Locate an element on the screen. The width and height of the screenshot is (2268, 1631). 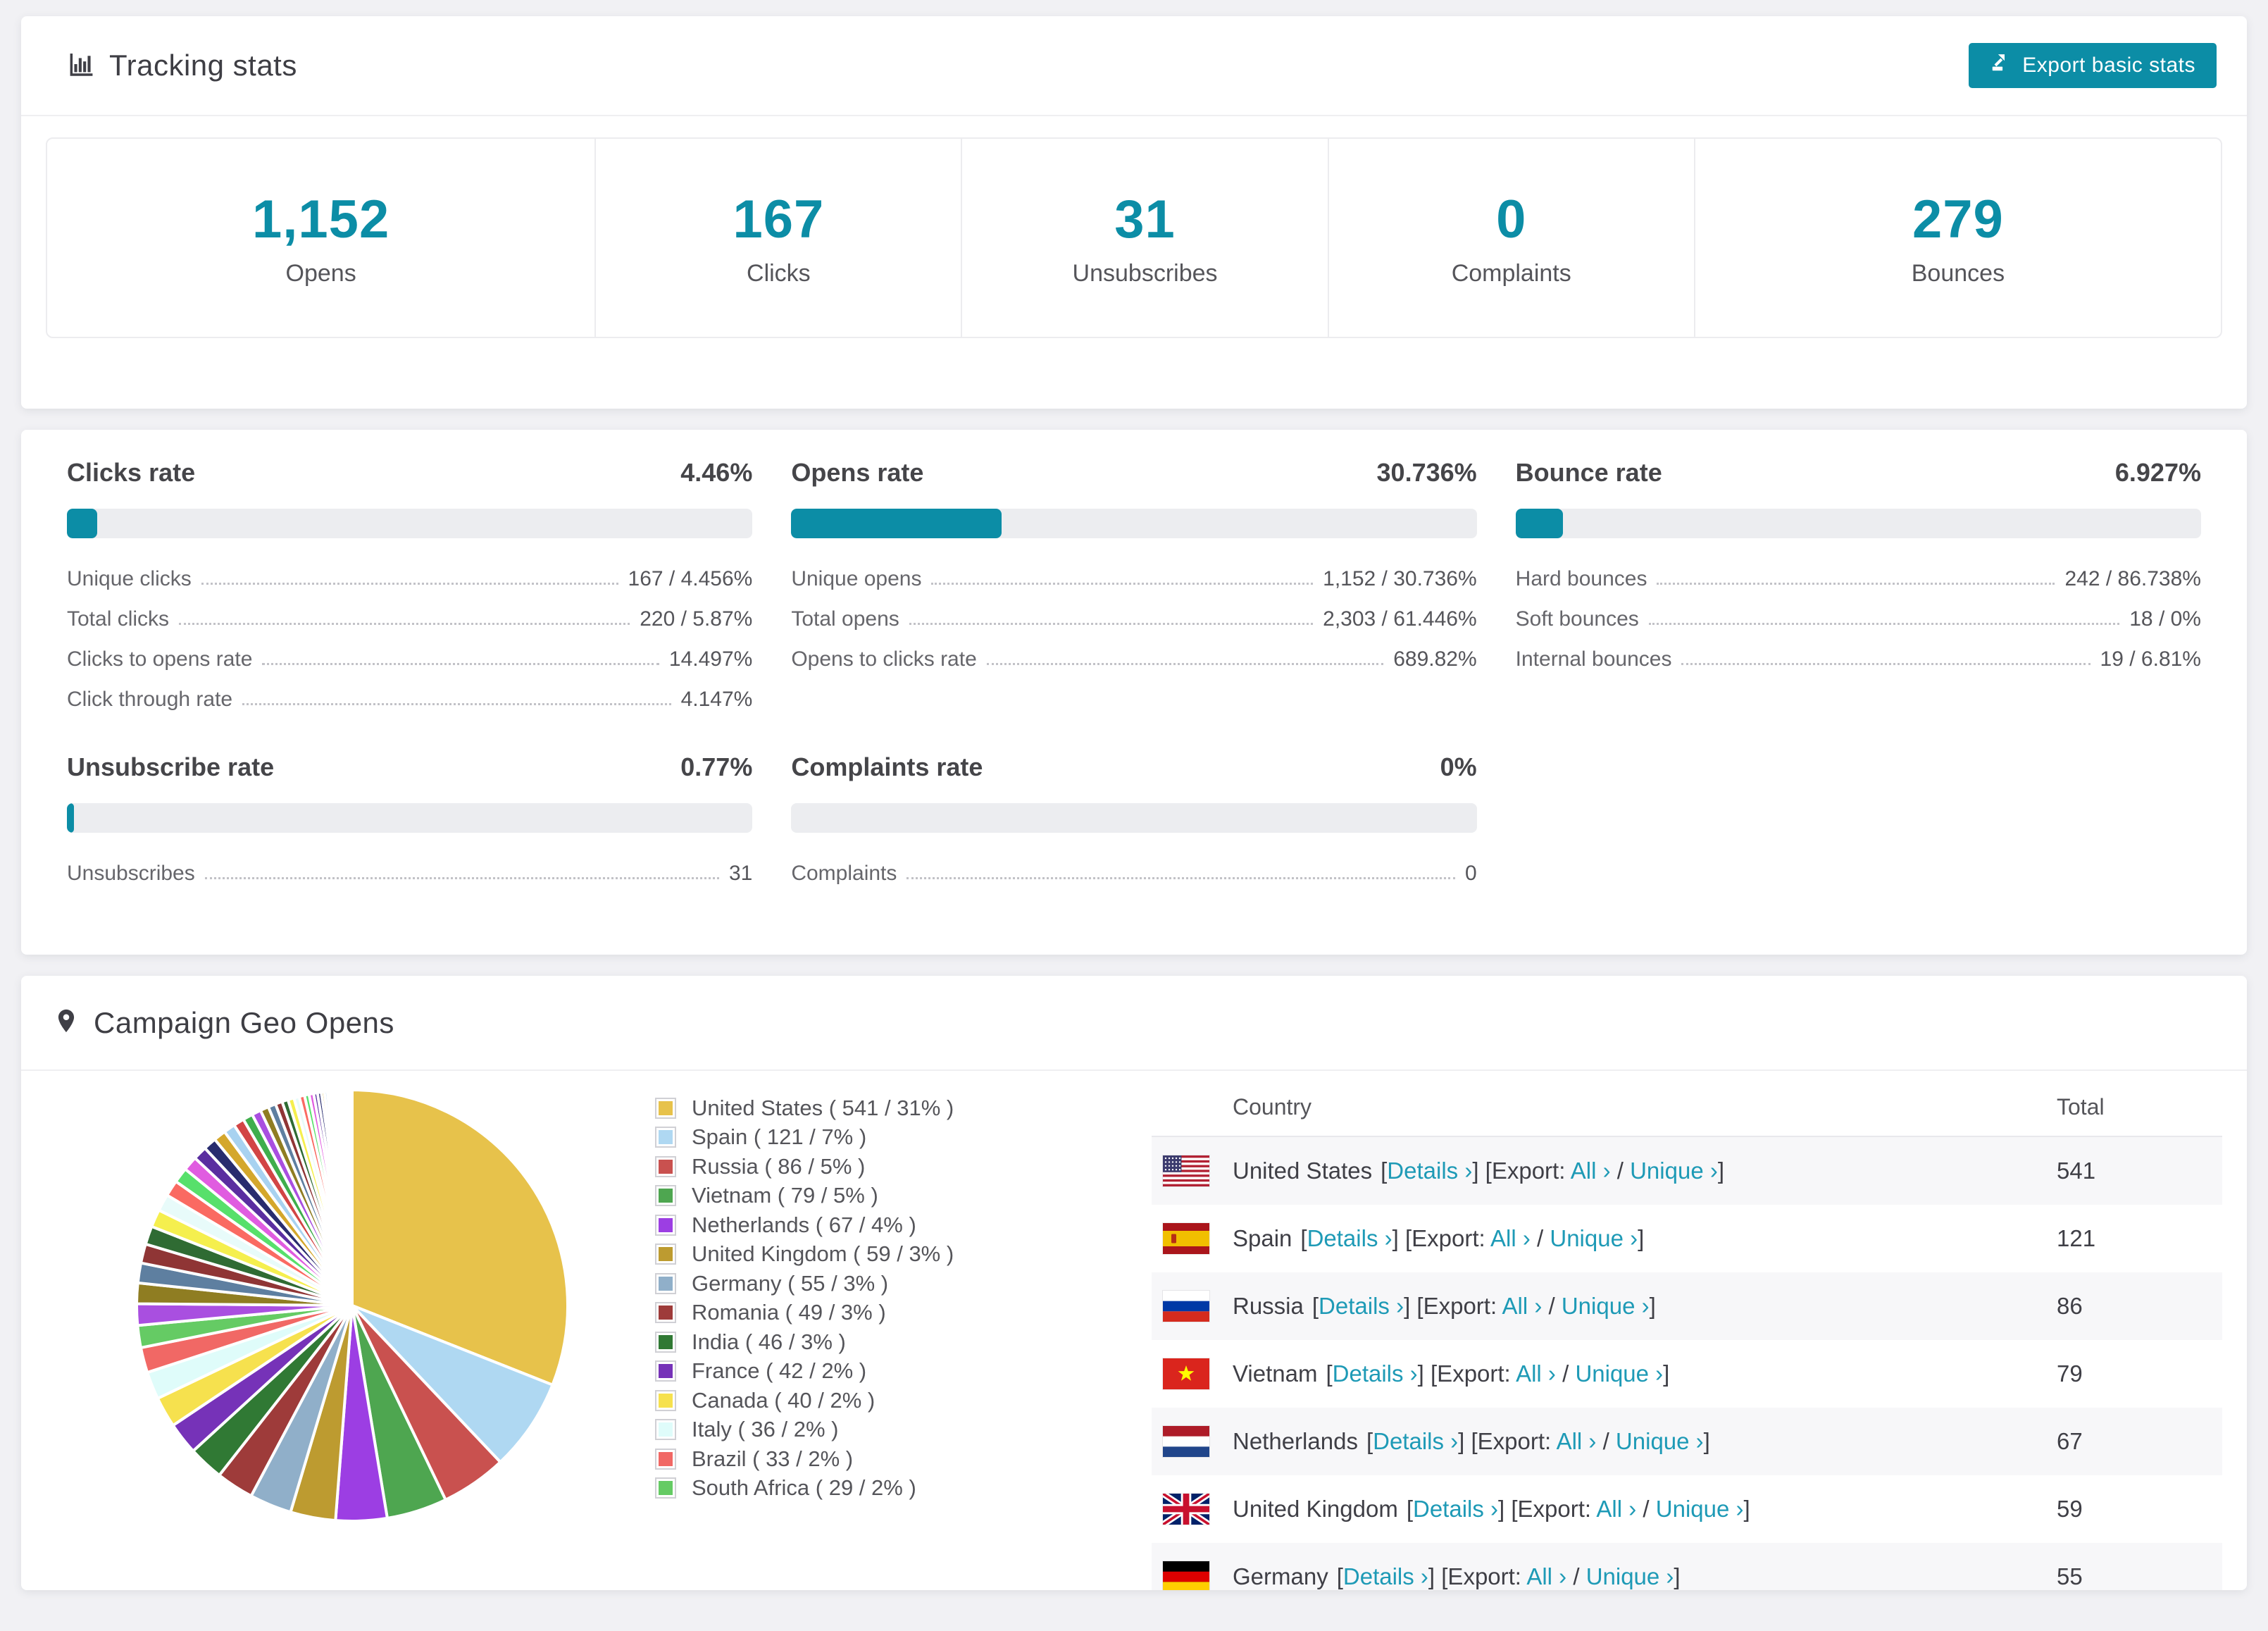
tracking-stats-header: Tracking stats Export basic stats is located at coordinates (1134, 66).